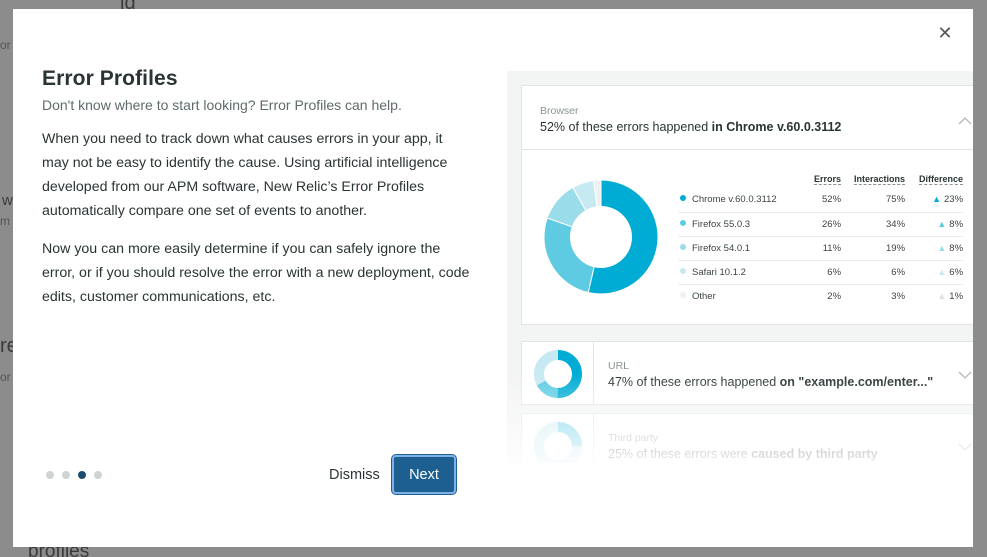 The width and height of the screenshot is (987, 557). I want to click on row-name: Chrome v.60.0.3112, so click(746, 200).